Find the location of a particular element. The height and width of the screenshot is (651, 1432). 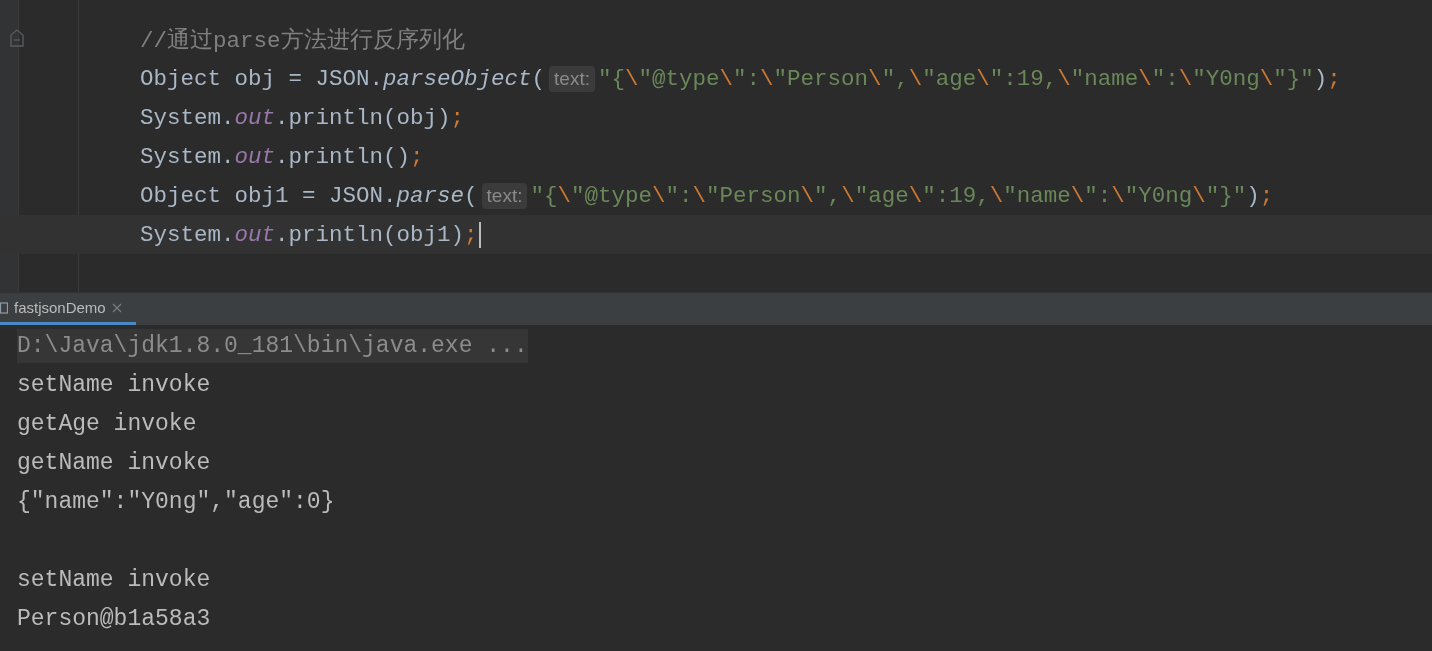

code-text: Object obj1 = JSON.parse( is located at coordinates (309, 195).